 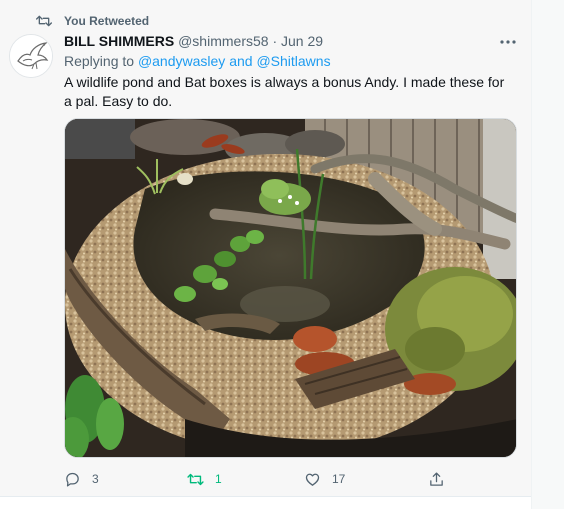 I want to click on retweet-button: 1, so click(x=204, y=479).